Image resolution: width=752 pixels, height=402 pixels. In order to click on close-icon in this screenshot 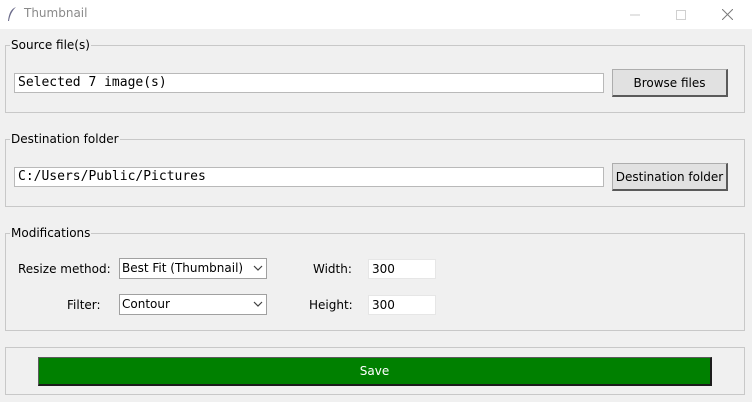, I will do `click(727, 14)`.